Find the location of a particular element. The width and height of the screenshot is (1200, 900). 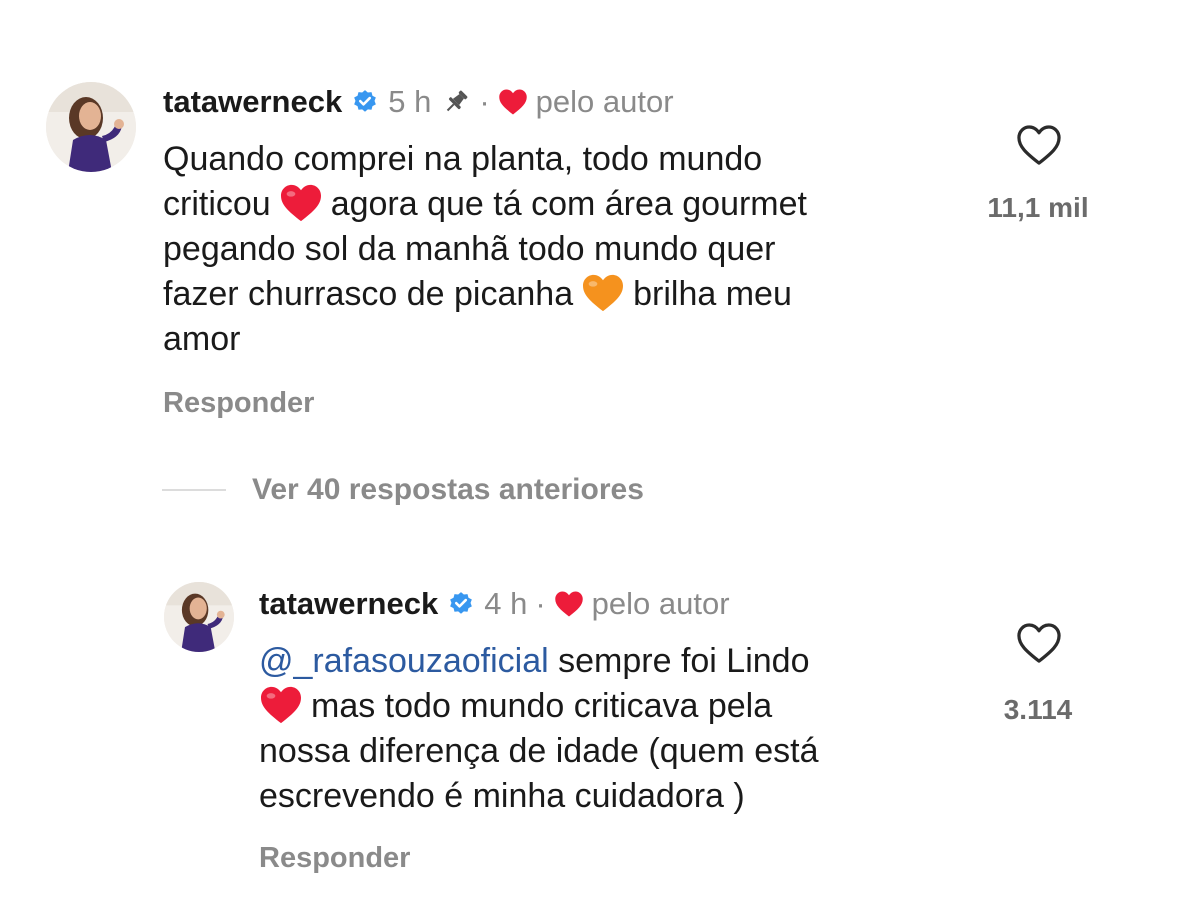

text-line: fazer churrasco de picanha brilha meu is located at coordinates (477, 293).